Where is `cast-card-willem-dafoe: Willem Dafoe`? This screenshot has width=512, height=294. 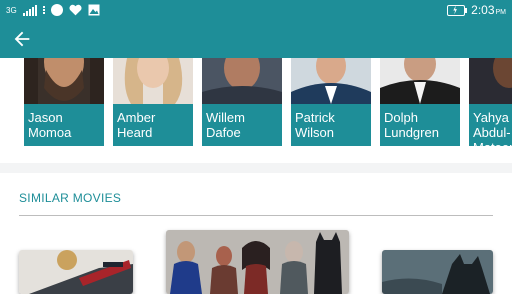
cast-card-willem-dafoe: Willem Dafoe is located at coordinates (242, 102).